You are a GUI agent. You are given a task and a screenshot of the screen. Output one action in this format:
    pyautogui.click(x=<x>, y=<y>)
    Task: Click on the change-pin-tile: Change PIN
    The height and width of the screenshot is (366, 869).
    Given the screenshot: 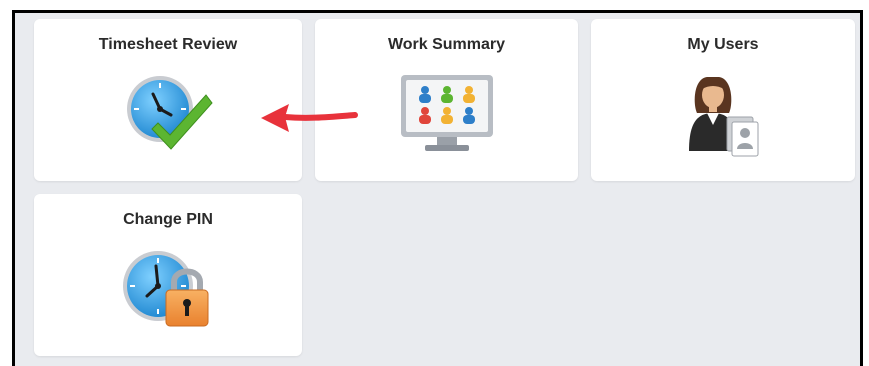 What is the action you would take?
    pyautogui.click(x=168, y=275)
    